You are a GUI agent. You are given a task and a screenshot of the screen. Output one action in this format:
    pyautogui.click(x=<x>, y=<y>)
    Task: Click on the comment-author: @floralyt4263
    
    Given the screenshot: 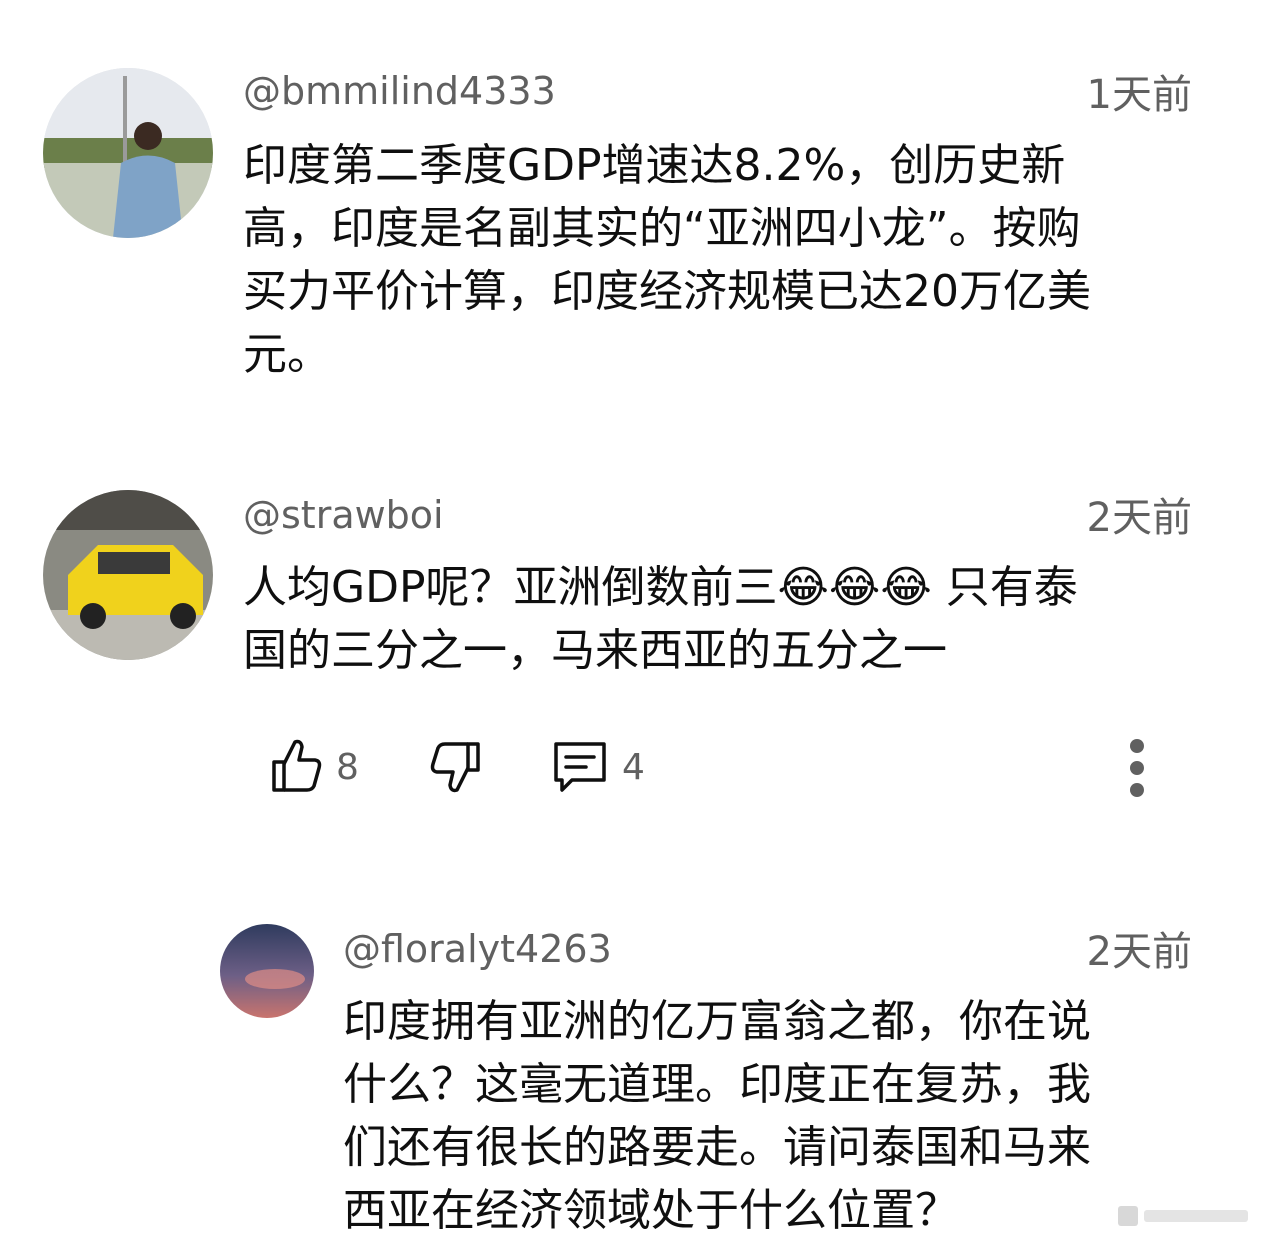 What is the action you would take?
    pyautogui.click(x=477, y=949)
    